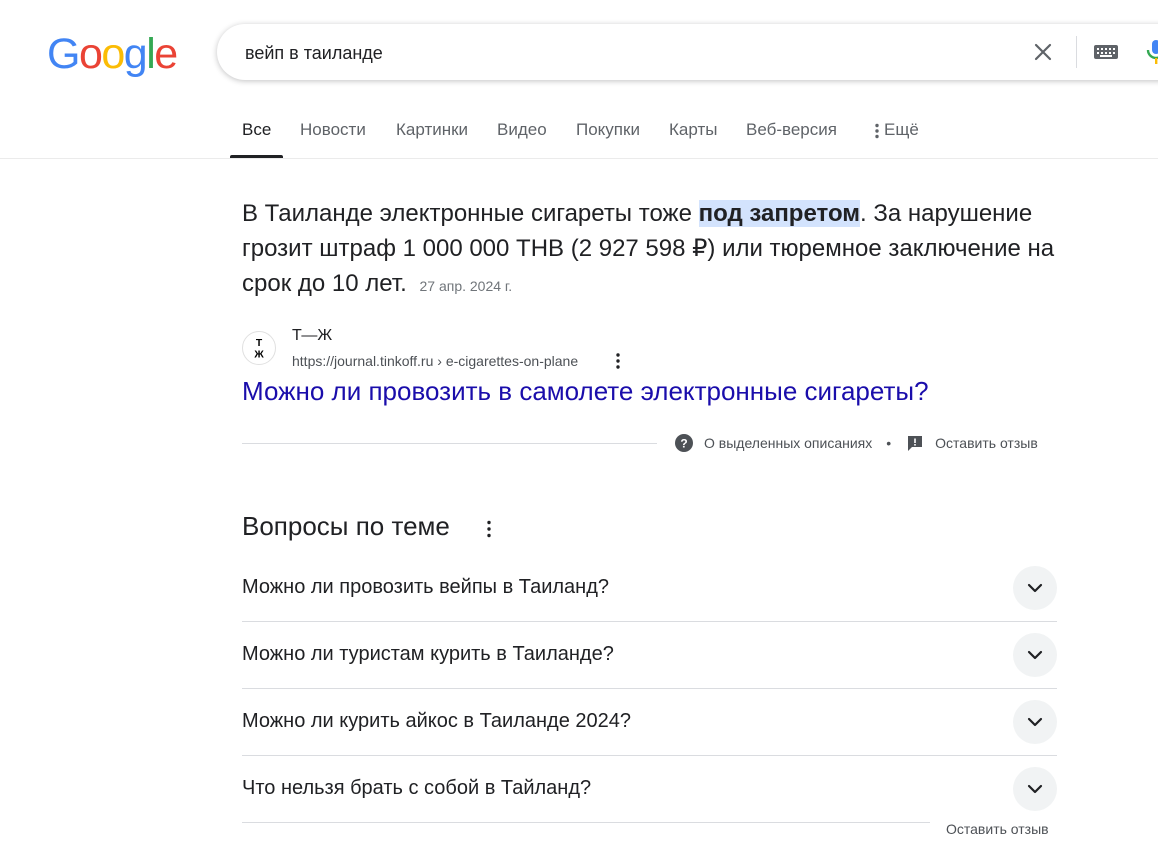 The width and height of the screenshot is (1158, 852). Describe the element at coordinates (151, 54) in the screenshot. I see `logo-letter: l` at that location.